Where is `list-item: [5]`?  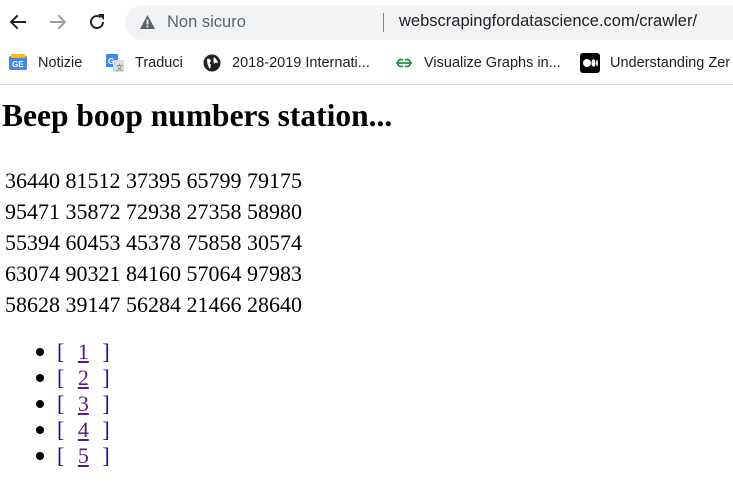 list-item: [5] is located at coordinates (55, 456).